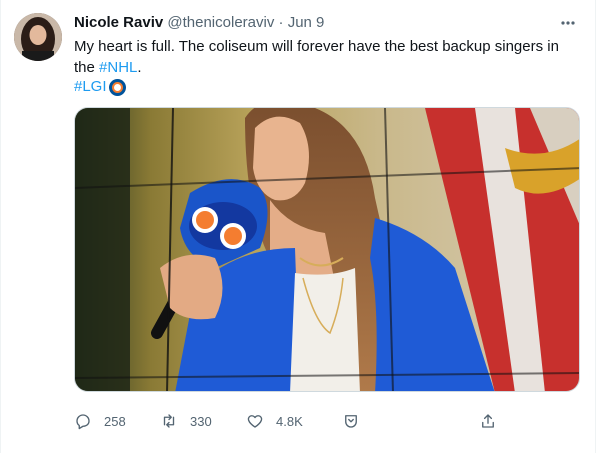 The width and height of the screenshot is (596, 453). I want to click on hashtag-nhl-link: #NHL, so click(118, 67).